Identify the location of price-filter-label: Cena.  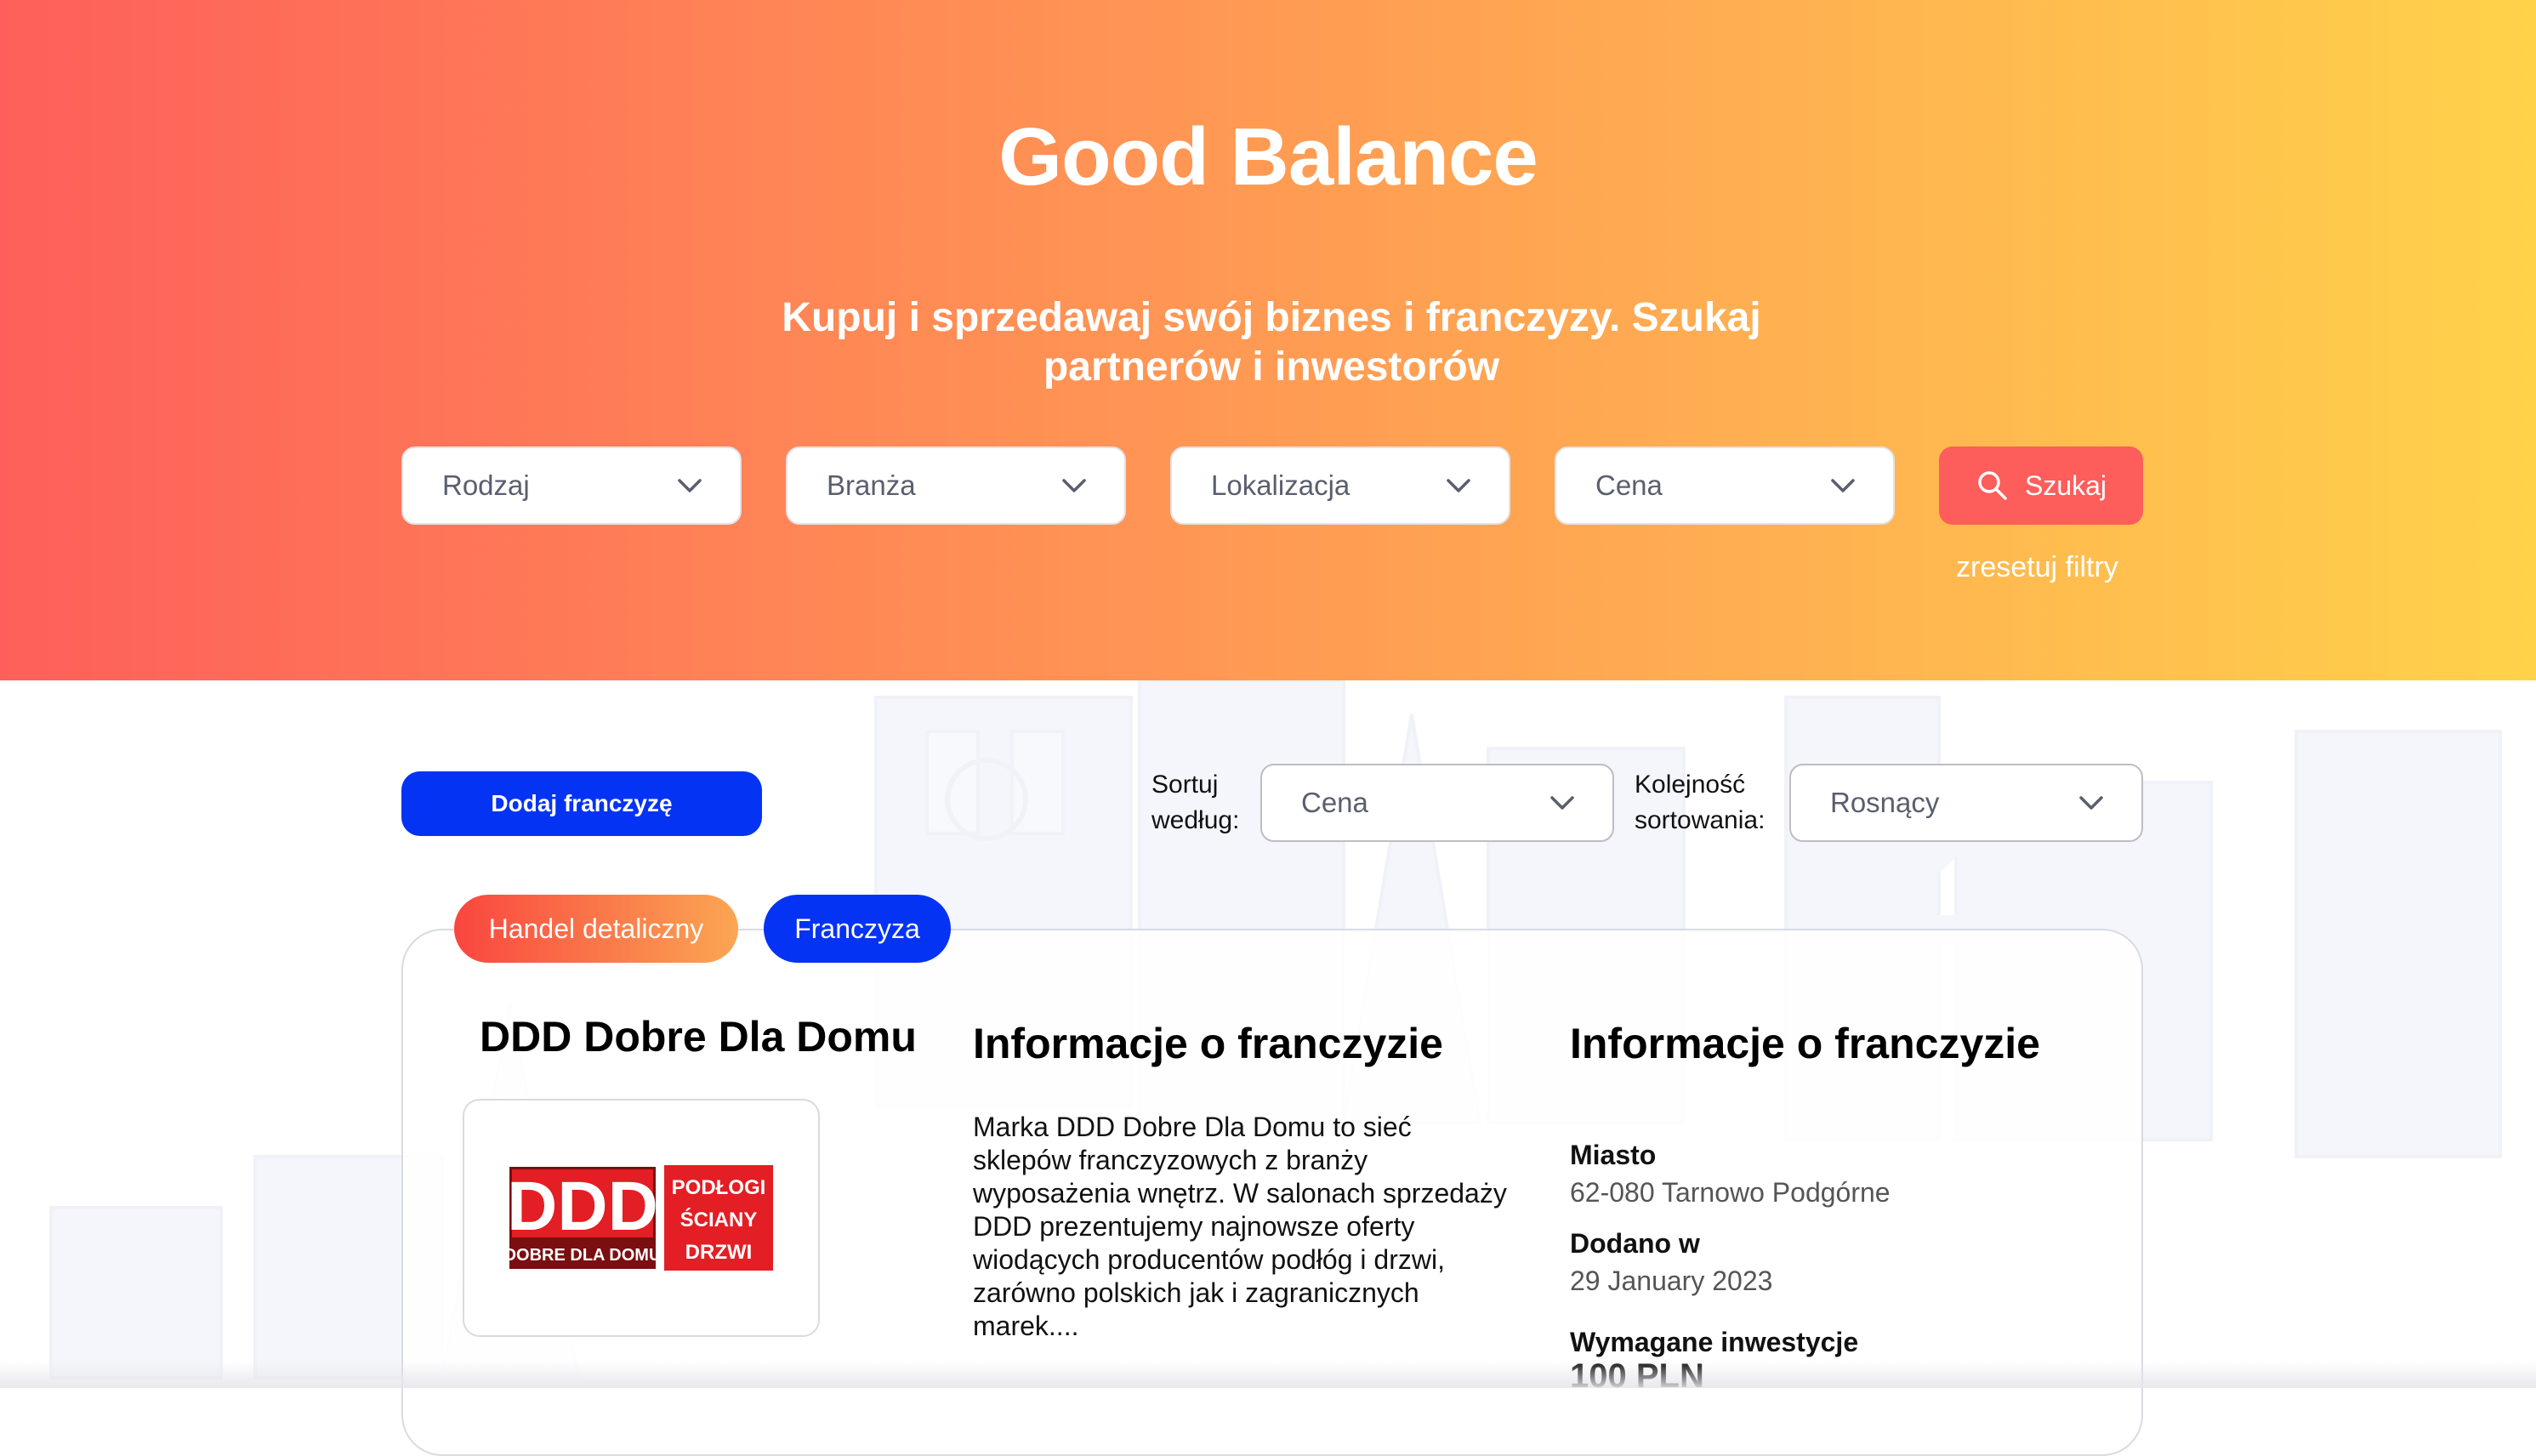
(1629, 485).